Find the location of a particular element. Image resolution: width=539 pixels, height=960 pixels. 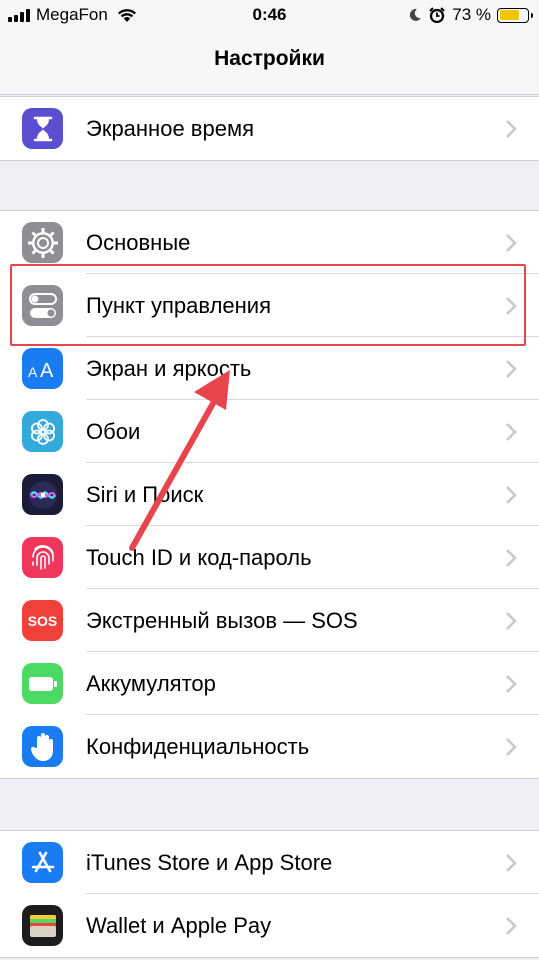

flower-icon is located at coordinates (42, 431).